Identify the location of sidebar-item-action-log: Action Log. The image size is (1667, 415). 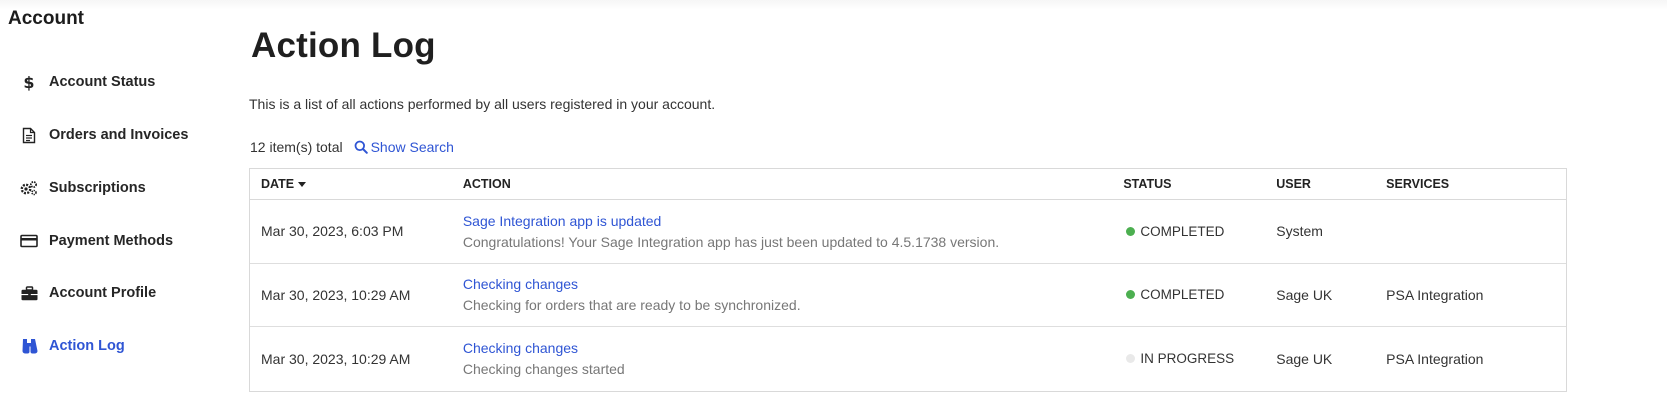
(71, 346).